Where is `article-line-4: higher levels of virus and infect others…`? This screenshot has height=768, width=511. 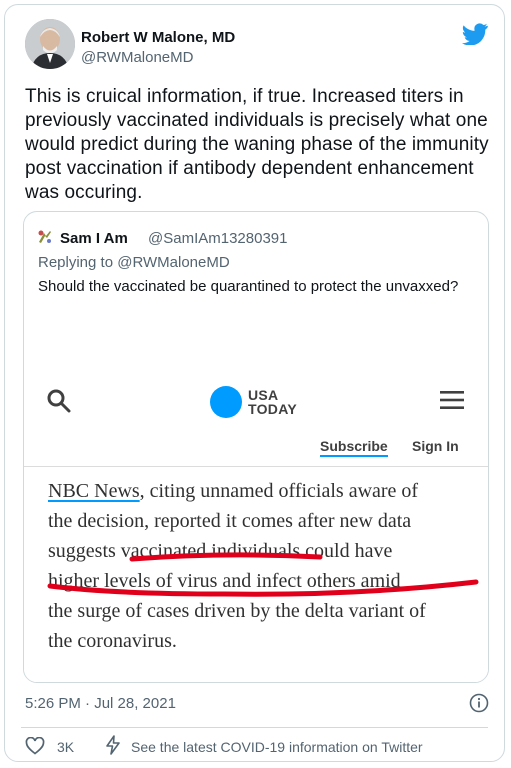
article-line-4: higher levels of virus and infect others… is located at coordinates (224, 581).